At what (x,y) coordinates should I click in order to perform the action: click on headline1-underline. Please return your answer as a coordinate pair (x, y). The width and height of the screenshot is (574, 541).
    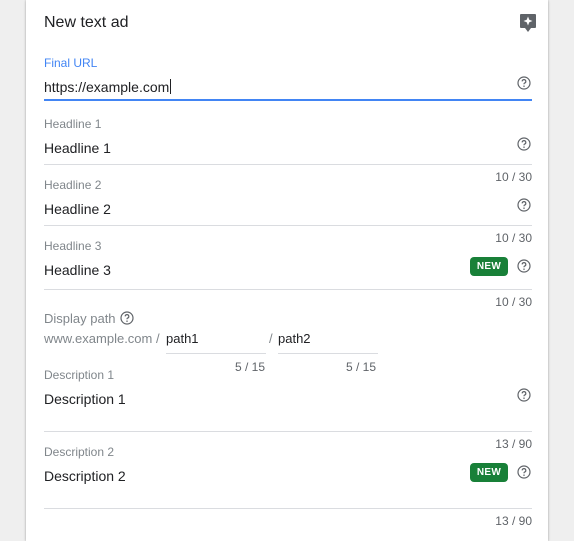
    Looking at the image, I should click on (288, 164).